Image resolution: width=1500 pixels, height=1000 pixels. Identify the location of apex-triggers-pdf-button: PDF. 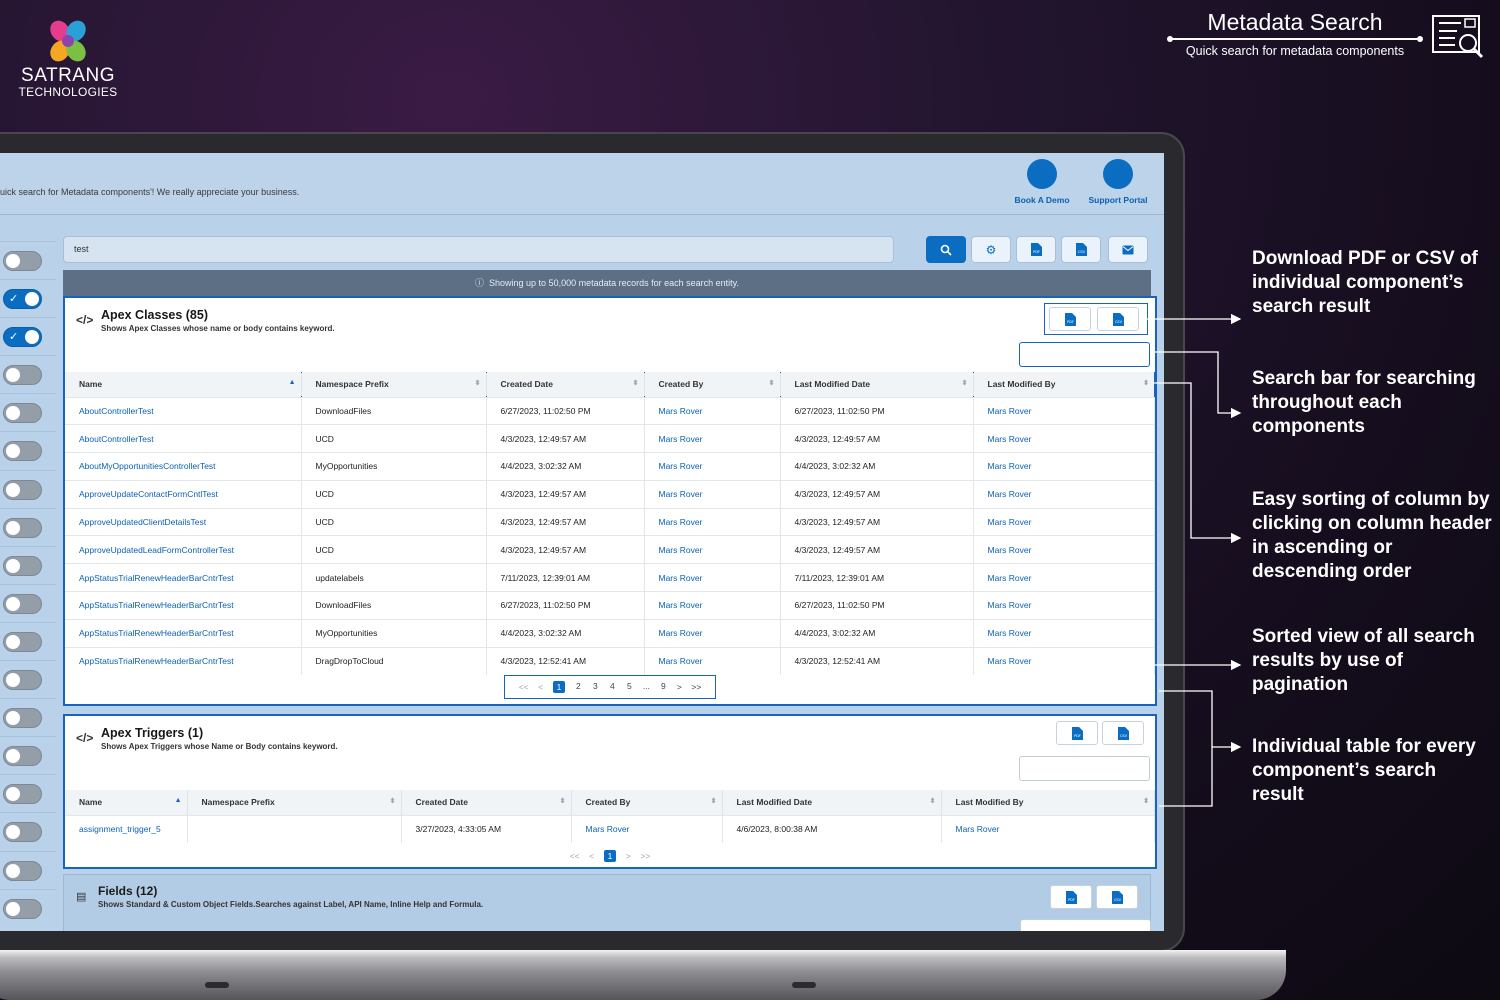
(1077, 733).